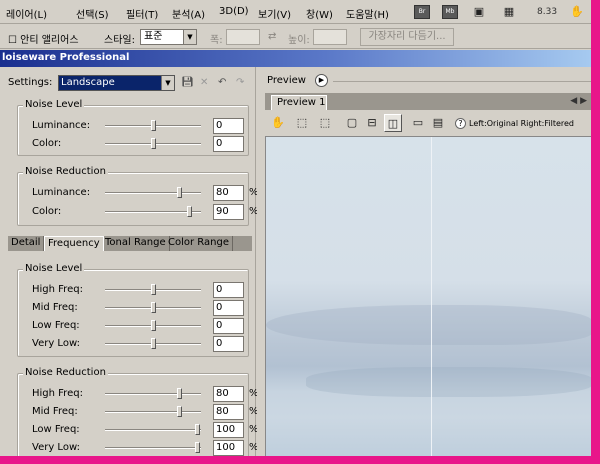  What do you see at coordinates (330, 37) in the screenshot?
I see `height-field` at bounding box center [330, 37].